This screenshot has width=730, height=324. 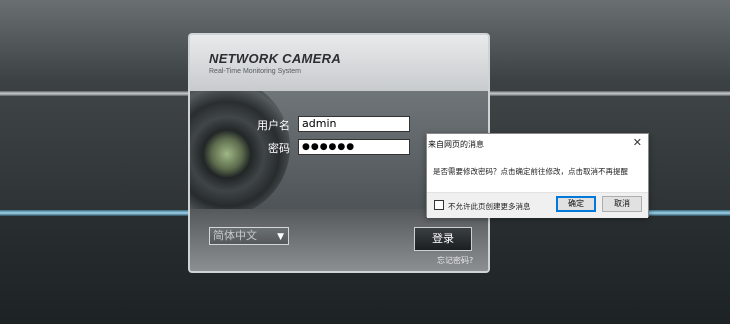 What do you see at coordinates (537, 205) in the screenshot?
I see `dialog-footer: 不允许此页创建更多消息 确定 取消` at bounding box center [537, 205].